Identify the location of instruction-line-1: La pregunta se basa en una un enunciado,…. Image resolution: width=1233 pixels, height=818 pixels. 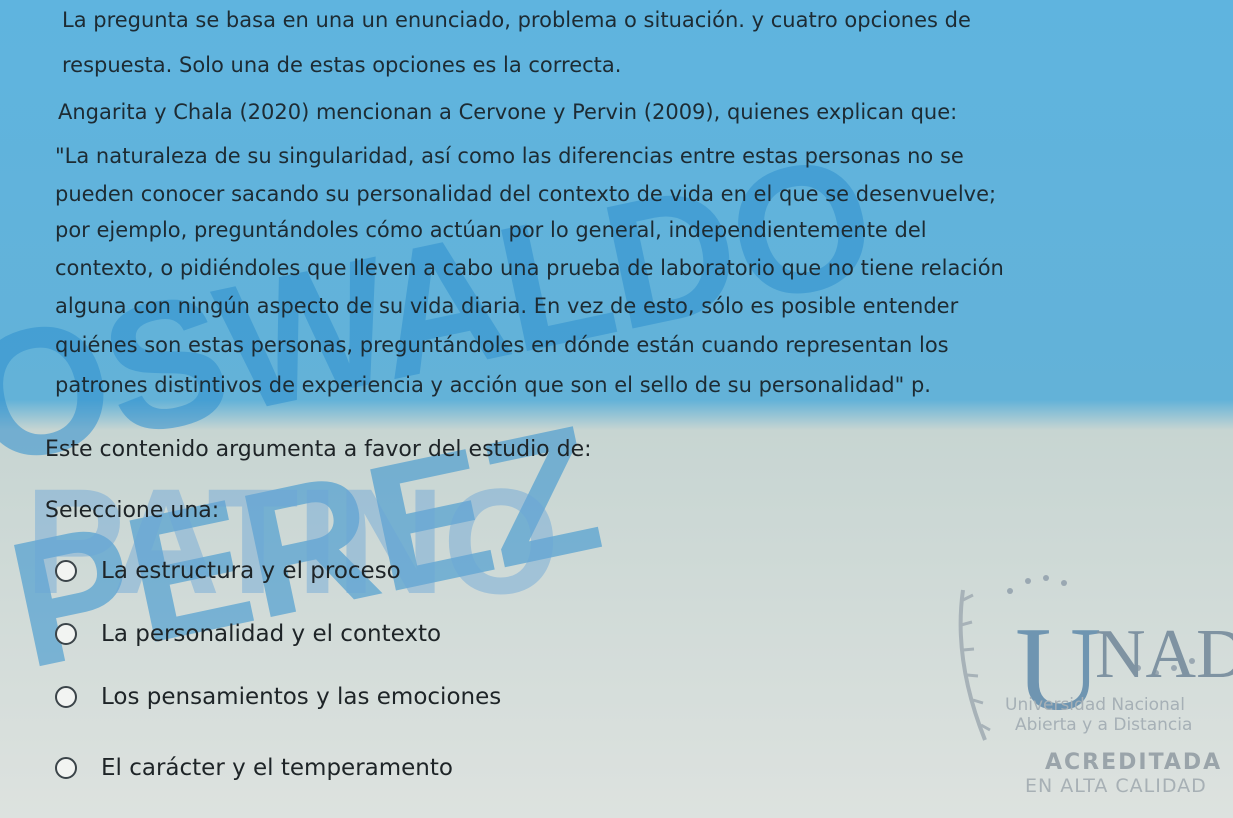
(516, 20).